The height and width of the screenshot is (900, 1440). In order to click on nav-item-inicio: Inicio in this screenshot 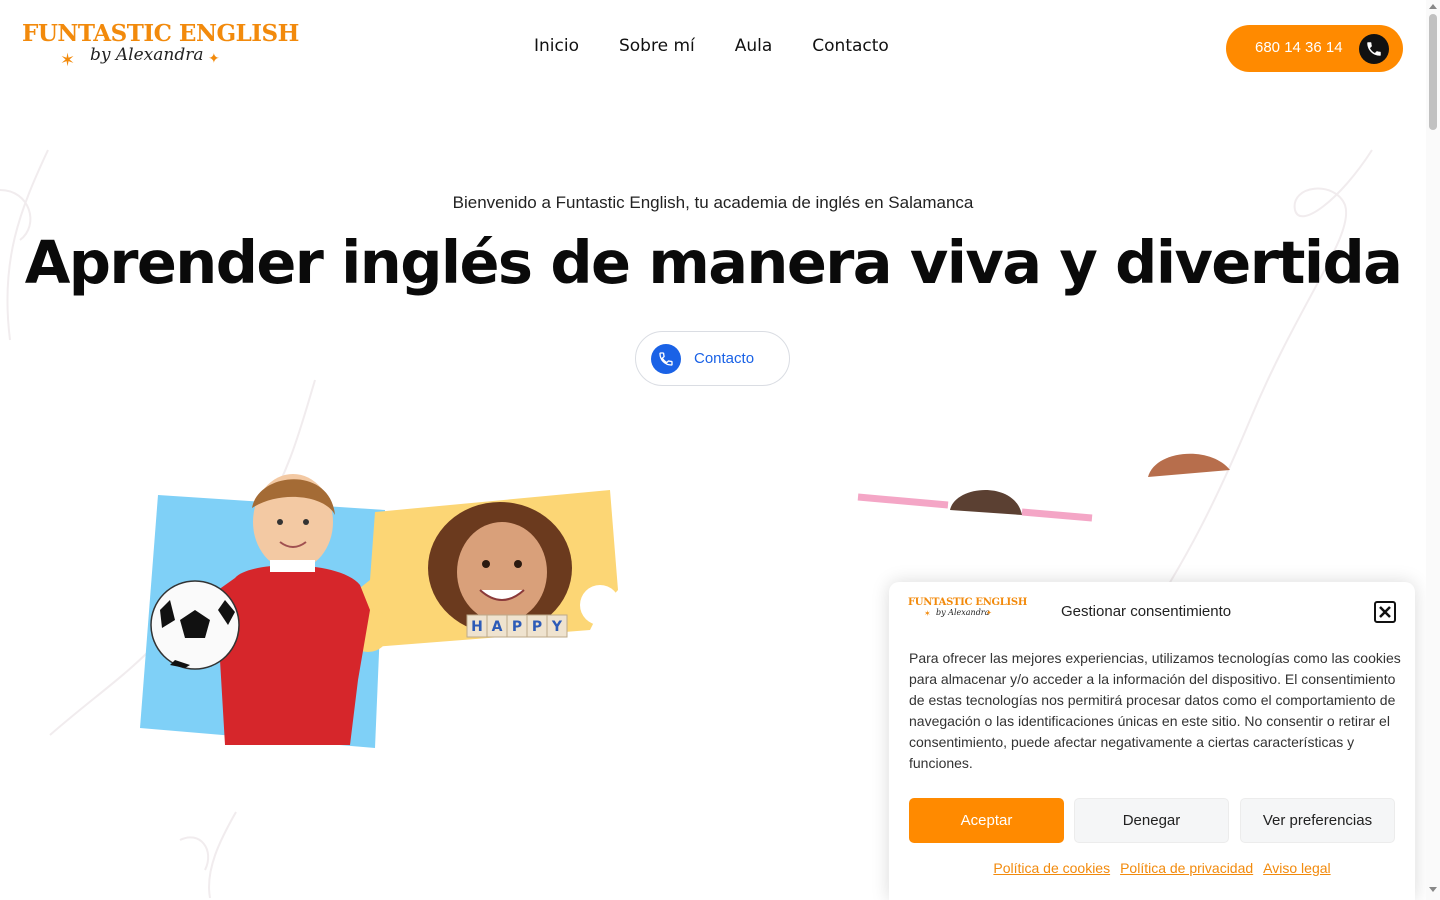, I will do `click(556, 46)`.